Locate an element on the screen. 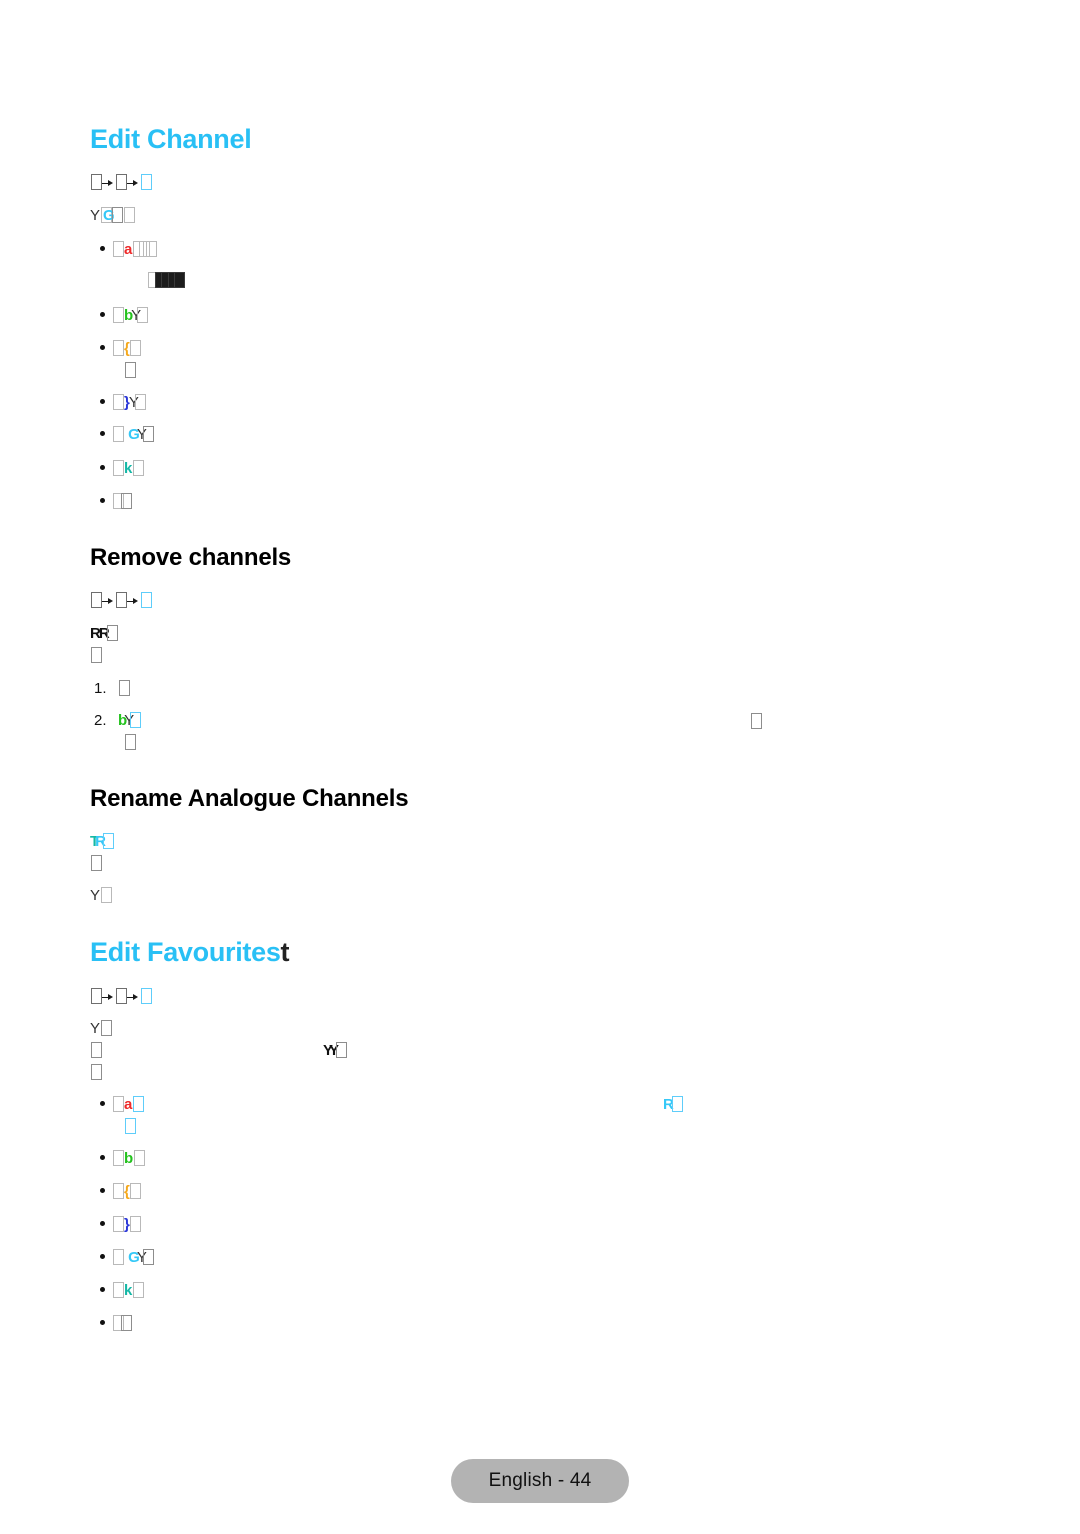 This screenshot has height=1534, width=1080. breadcrumb-edit-channel is located at coordinates (121, 183).